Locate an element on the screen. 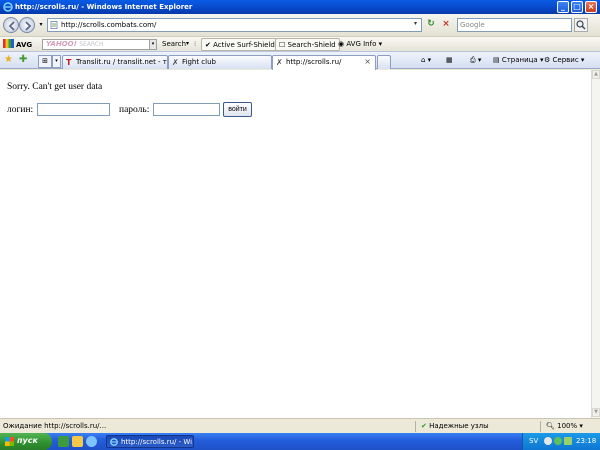 The image size is (600, 450). system-tray: SV 23:18 is located at coordinates (561, 441).